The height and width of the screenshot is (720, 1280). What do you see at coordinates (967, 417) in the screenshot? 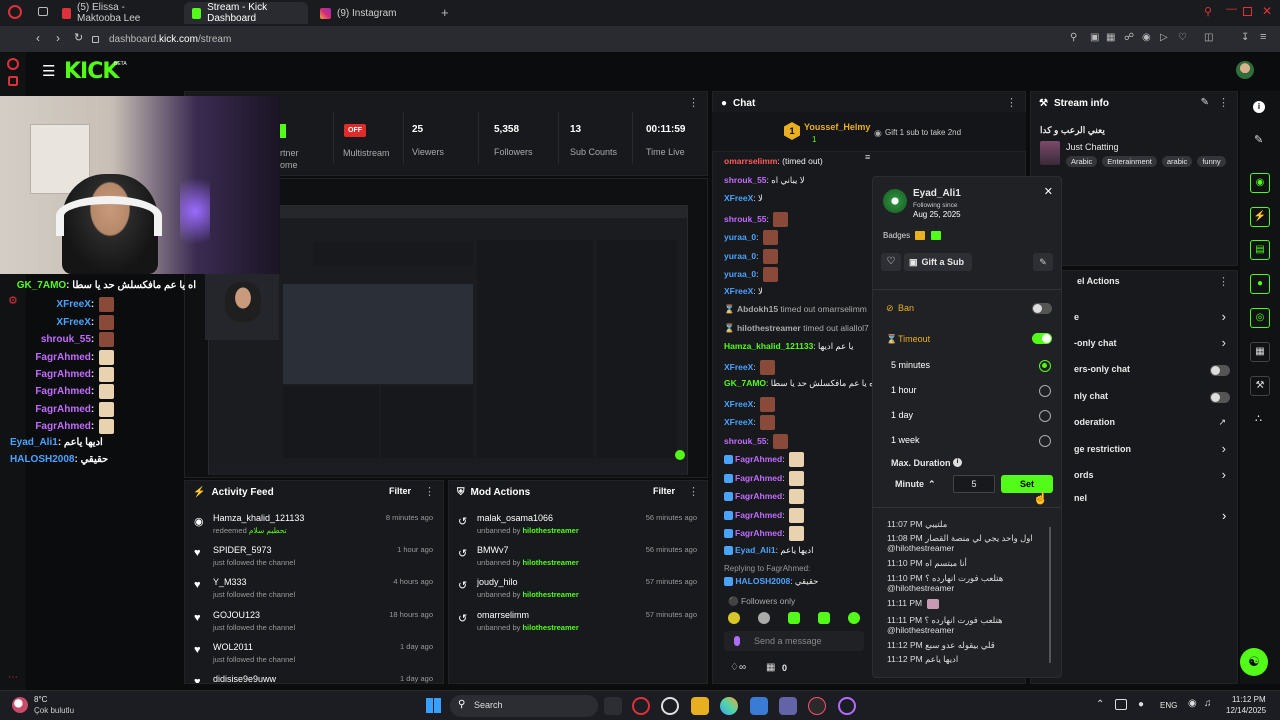
I see `timeout-option: 1 day` at bounding box center [967, 417].